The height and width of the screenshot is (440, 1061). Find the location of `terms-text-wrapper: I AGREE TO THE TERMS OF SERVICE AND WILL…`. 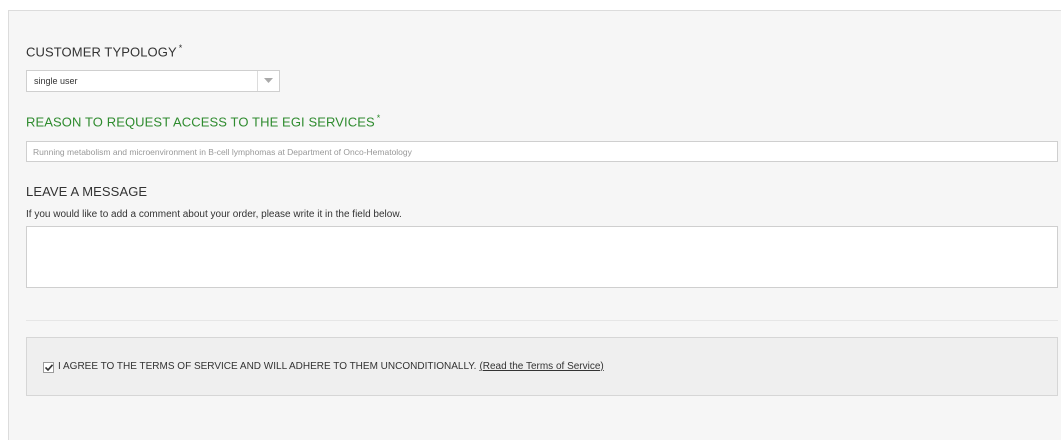

terms-text-wrapper: I AGREE TO THE TERMS OF SERVICE AND WILL… is located at coordinates (331, 366).